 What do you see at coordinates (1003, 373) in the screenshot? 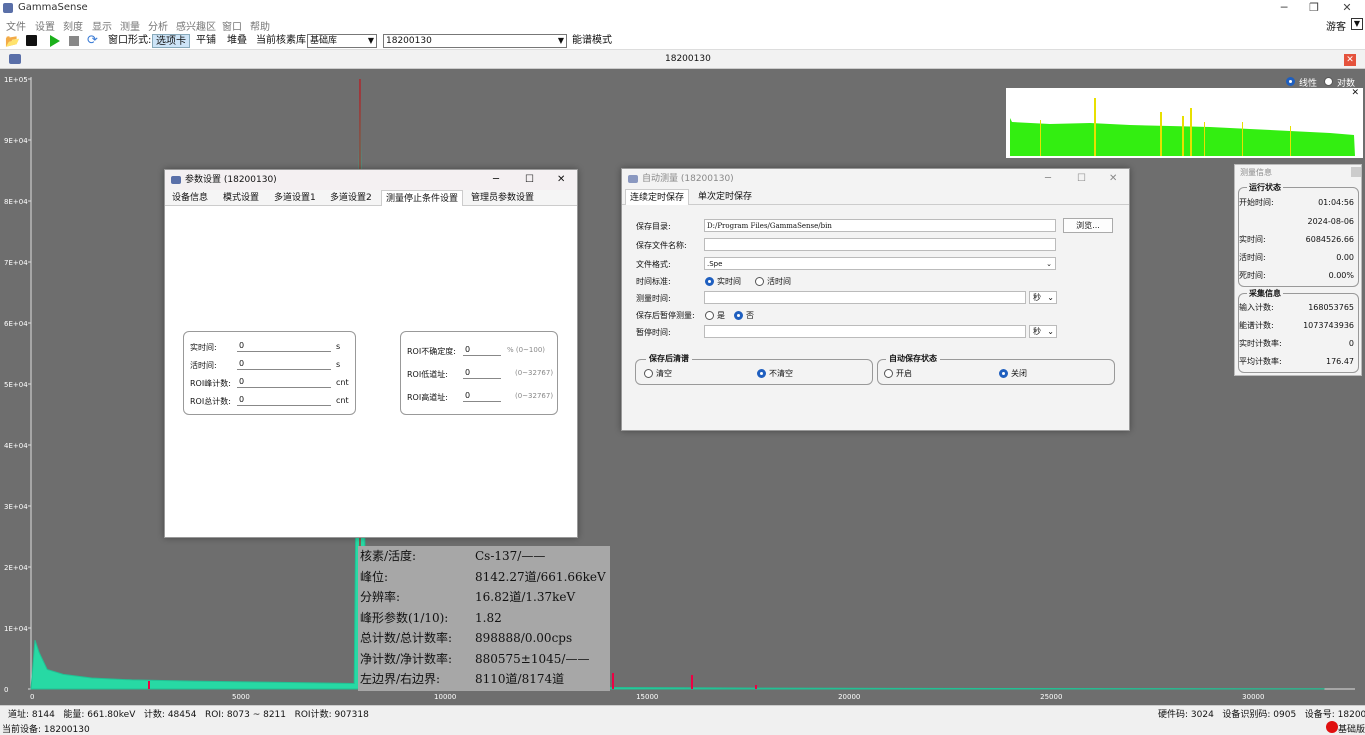
I see `auto-off-radio` at bounding box center [1003, 373].